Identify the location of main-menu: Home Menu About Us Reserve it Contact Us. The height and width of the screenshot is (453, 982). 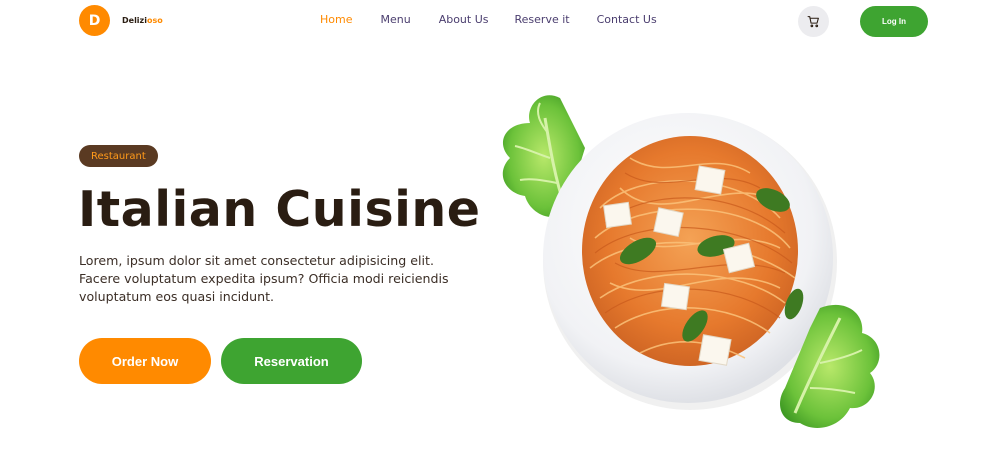
(488, 19).